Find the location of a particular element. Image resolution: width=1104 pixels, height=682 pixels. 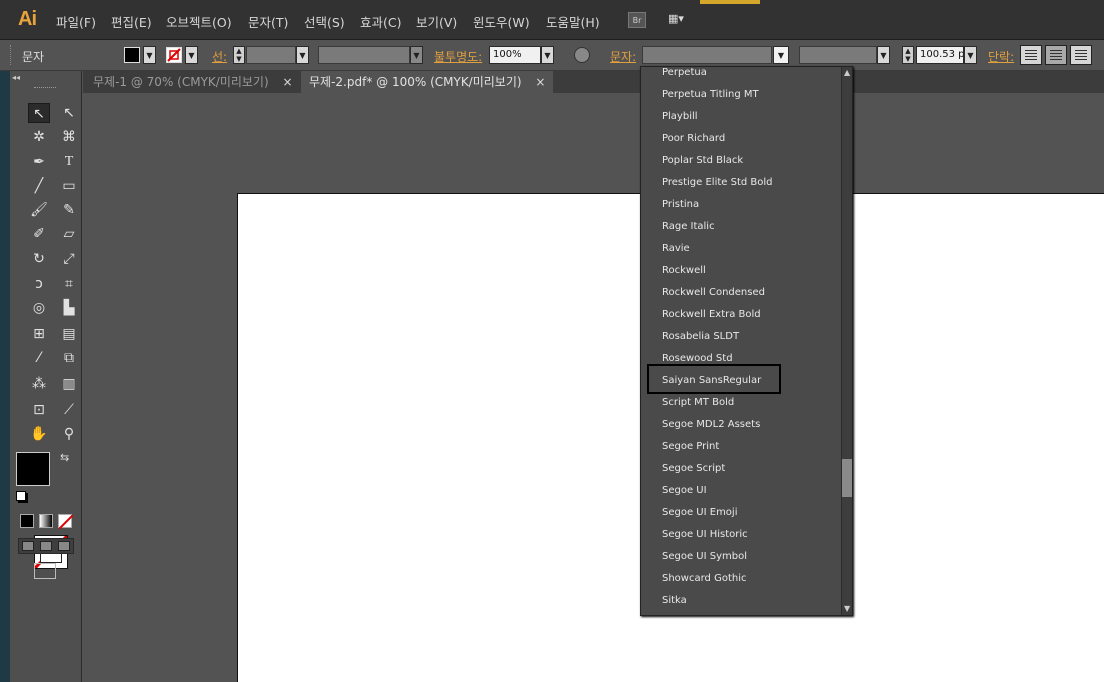

font-size-dropdown-arrow: ▼ is located at coordinates (970, 55).